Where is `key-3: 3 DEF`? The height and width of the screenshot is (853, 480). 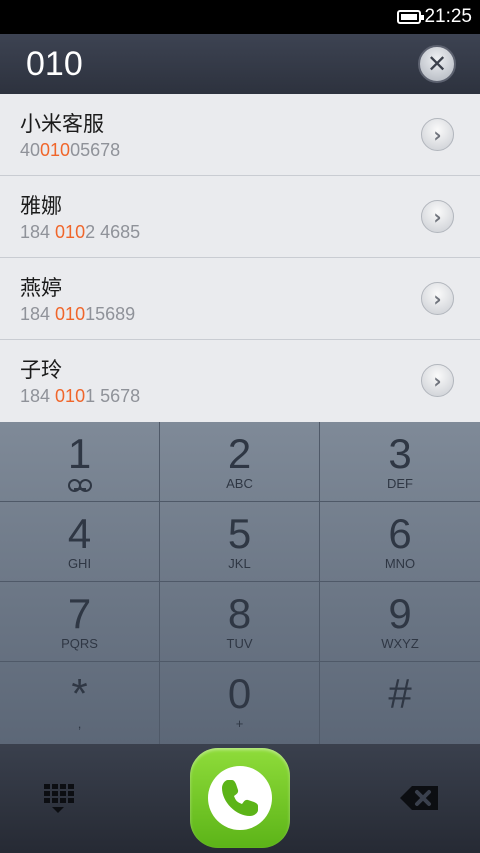
key-3: 3 DEF is located at coordinates (400, 462).